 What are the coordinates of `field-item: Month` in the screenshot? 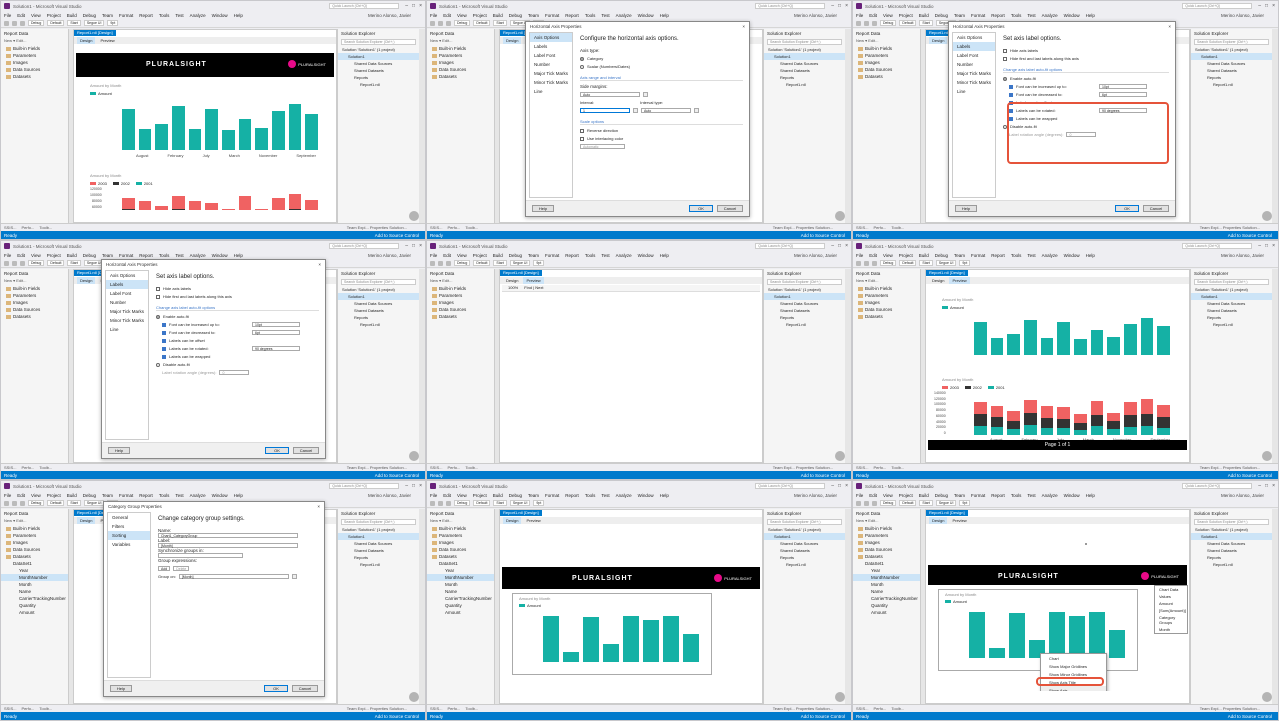 It's located at (34, 584).